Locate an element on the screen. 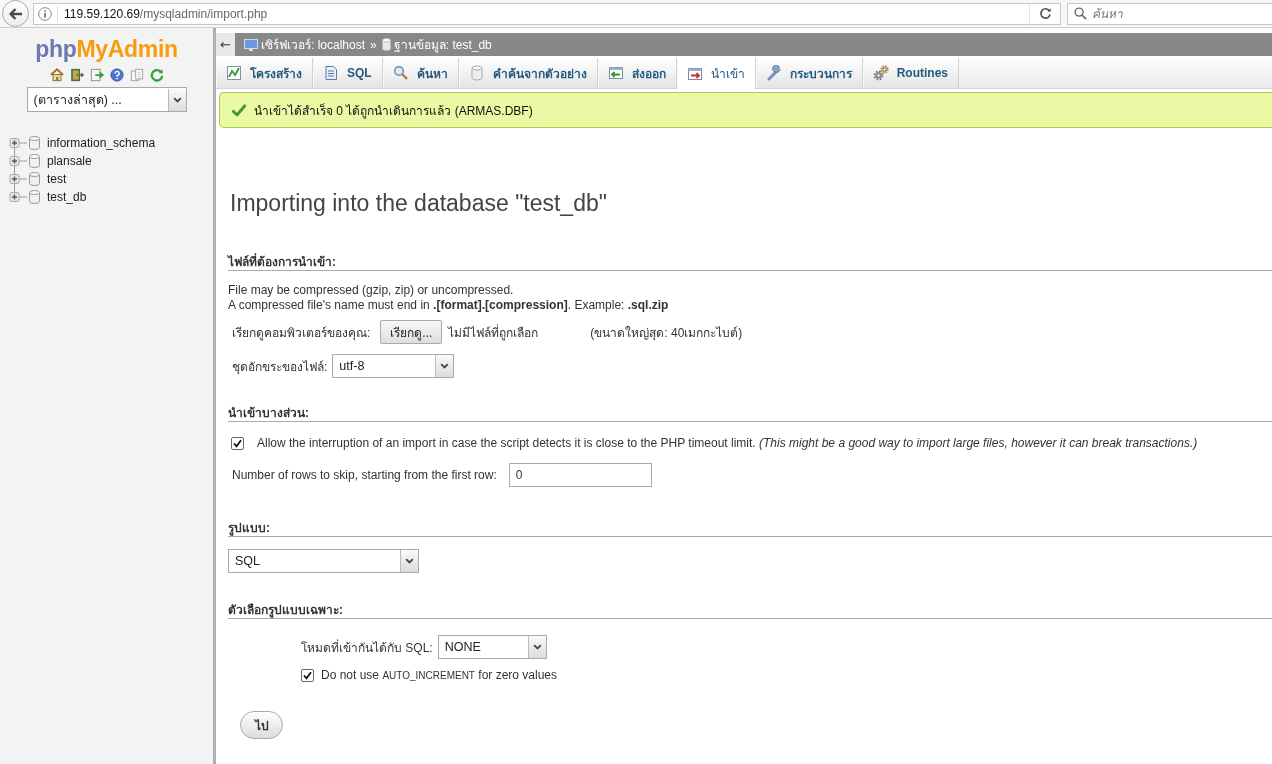  back-button is located at coordinates (15, 13).